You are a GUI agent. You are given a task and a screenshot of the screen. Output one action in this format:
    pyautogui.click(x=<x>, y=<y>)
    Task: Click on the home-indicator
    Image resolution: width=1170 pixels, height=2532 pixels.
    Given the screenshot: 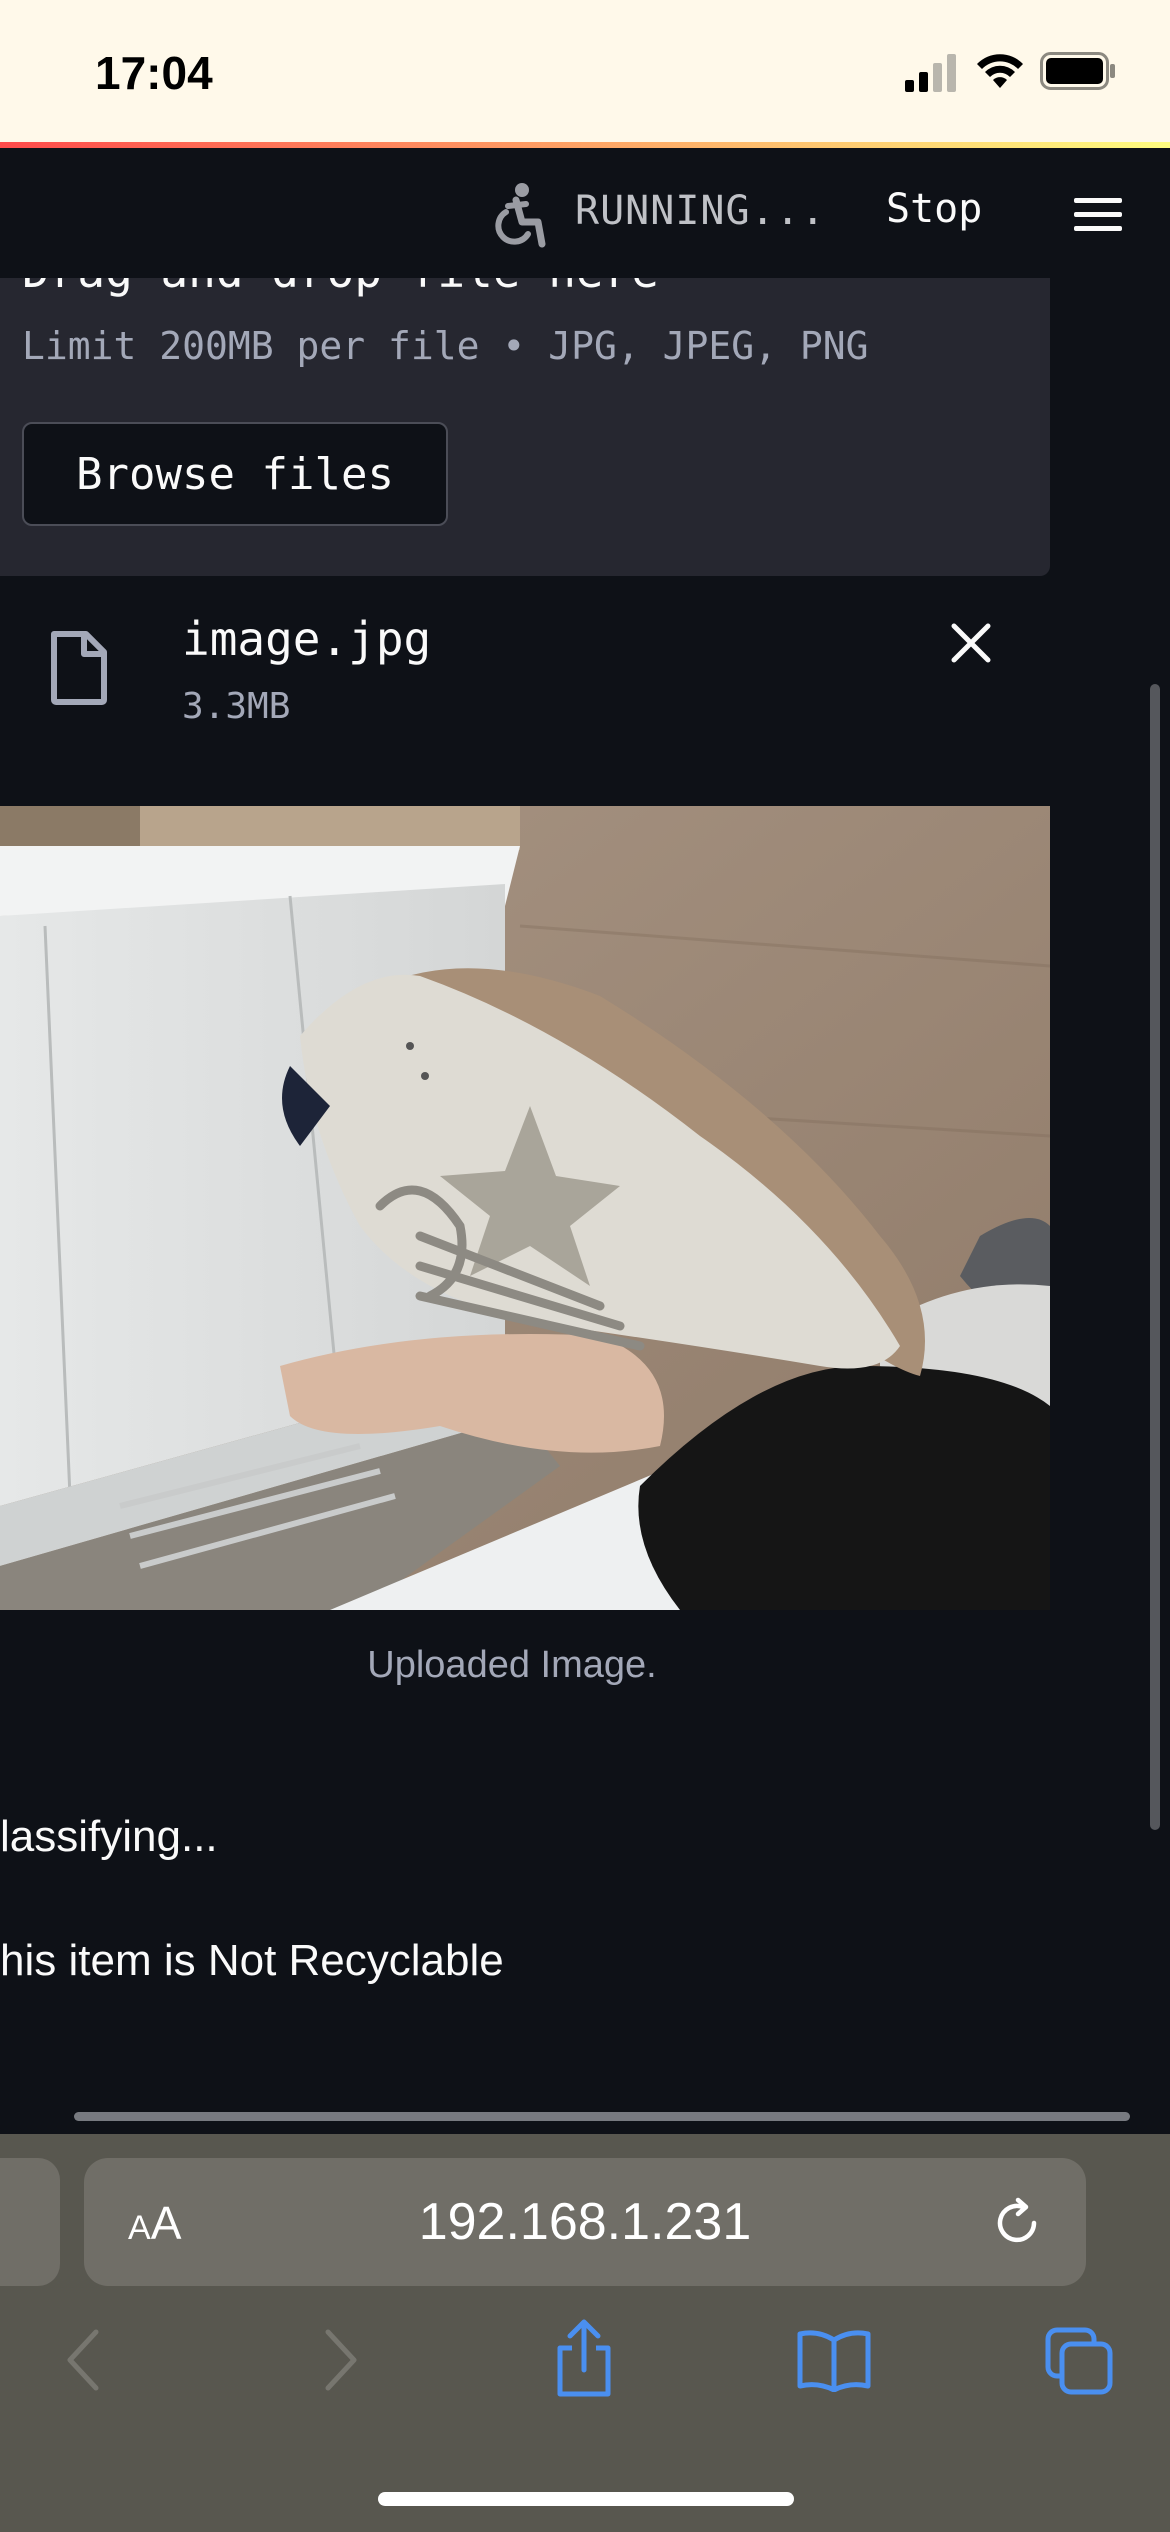 What is the action you would take?
    pyautogui.click(x=586, y=2499)
    